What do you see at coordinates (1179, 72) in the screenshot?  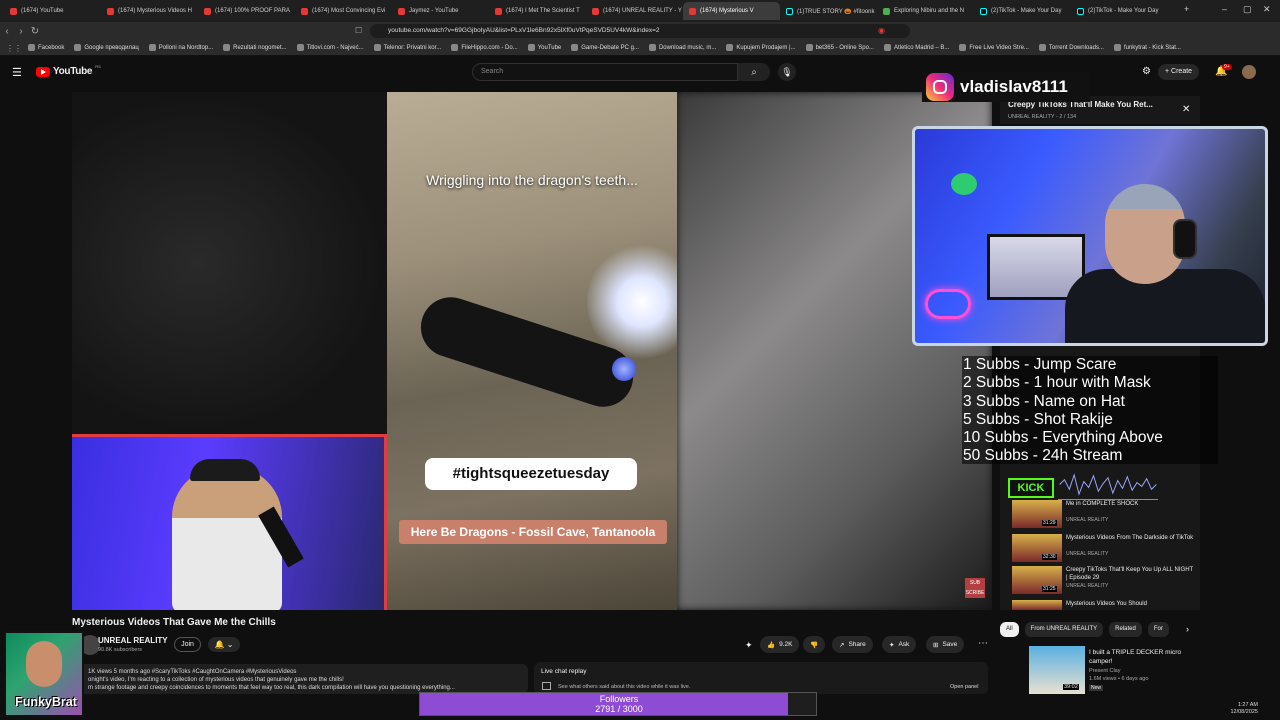 I see `create-button: + Create` at bounding box center [1179, 72].